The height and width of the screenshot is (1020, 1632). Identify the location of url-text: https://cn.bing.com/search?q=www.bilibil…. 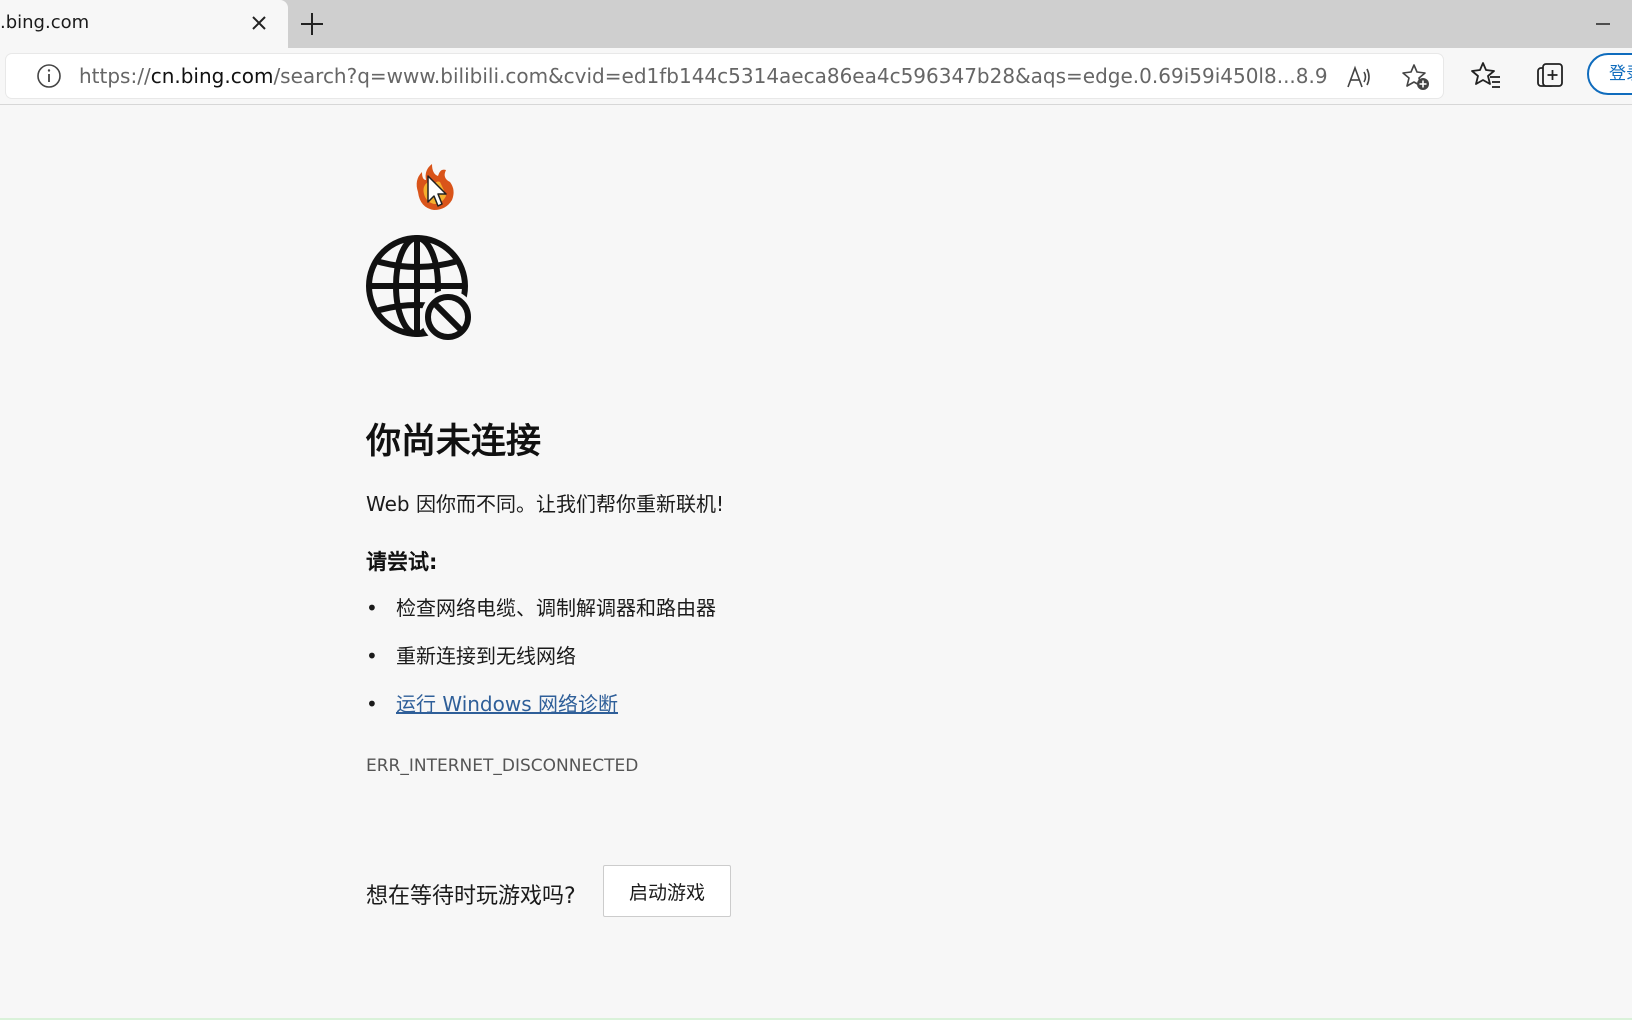
(704, 76).